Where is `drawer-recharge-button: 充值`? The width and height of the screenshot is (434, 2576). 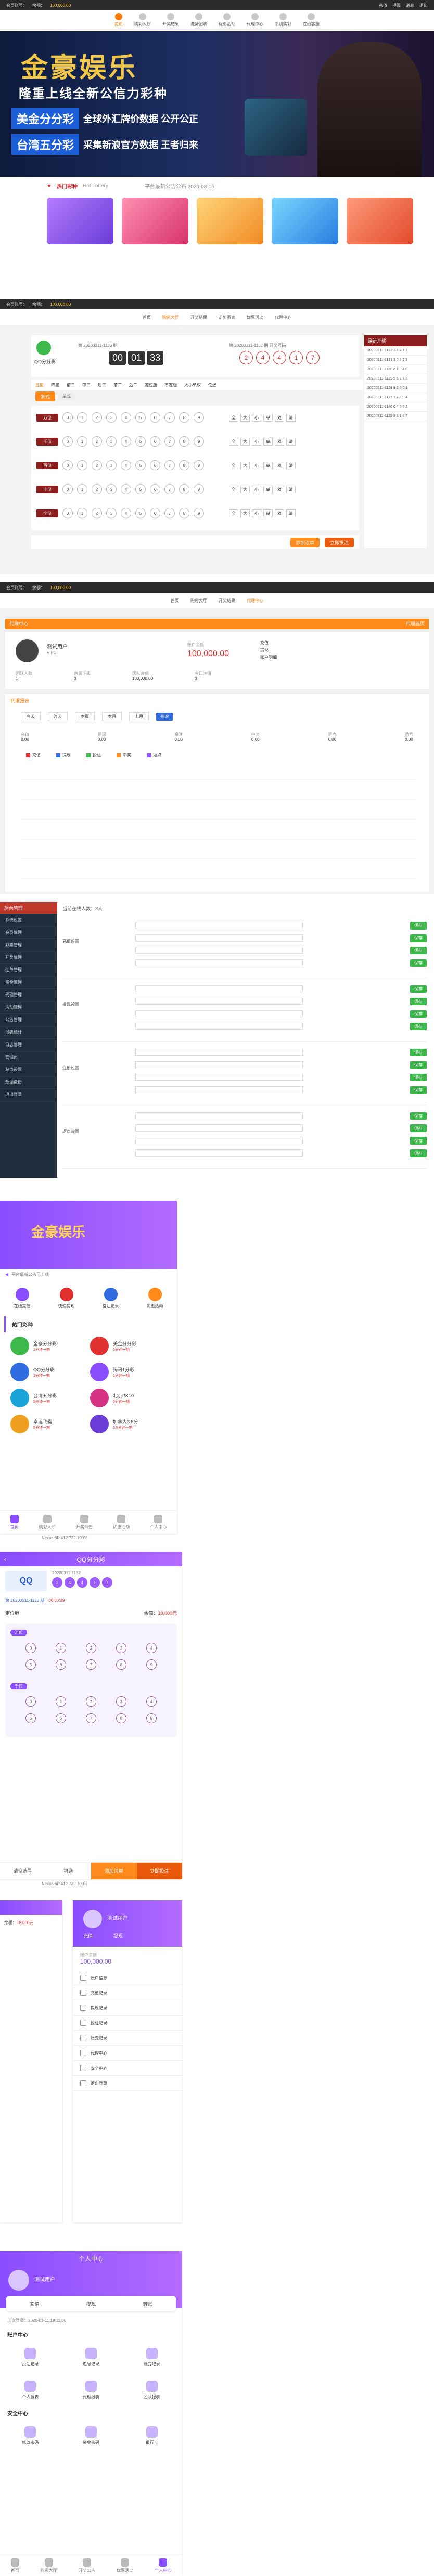
drawer-recharge-button: 充值 is located at coordinates (88, 1935).